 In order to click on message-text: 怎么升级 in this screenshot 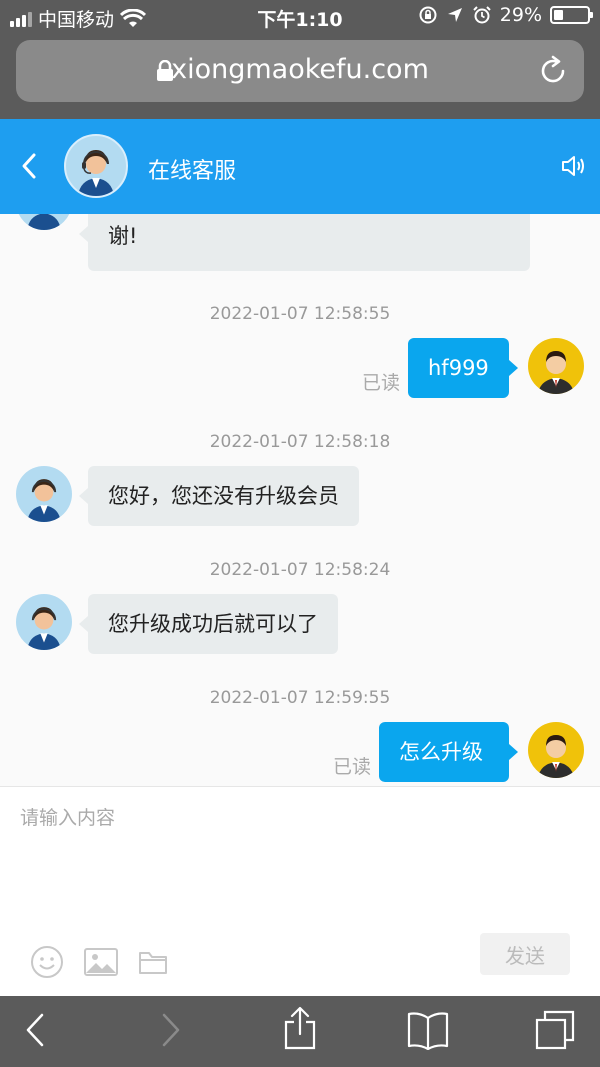, I will do `click(441, 752)`.